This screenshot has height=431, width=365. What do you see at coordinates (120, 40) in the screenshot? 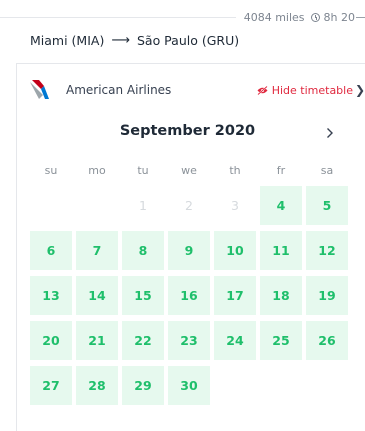
I see `route-arrow-icon: ⟶` at bounding box center [120, 40].